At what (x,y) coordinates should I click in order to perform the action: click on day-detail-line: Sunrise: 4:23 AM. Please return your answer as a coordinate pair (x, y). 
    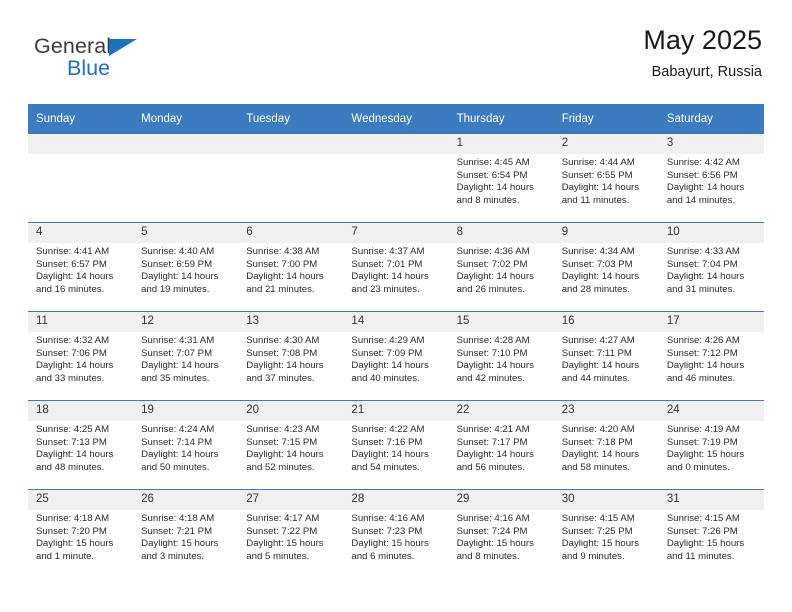
    Looking at the image, I should click on (283, 429).